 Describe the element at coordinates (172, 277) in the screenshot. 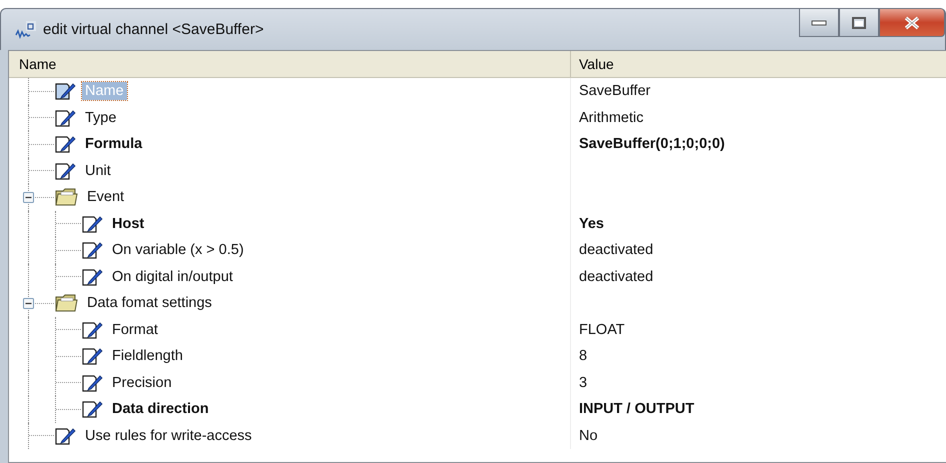

I see `property-name: On digital in/output` at that location.